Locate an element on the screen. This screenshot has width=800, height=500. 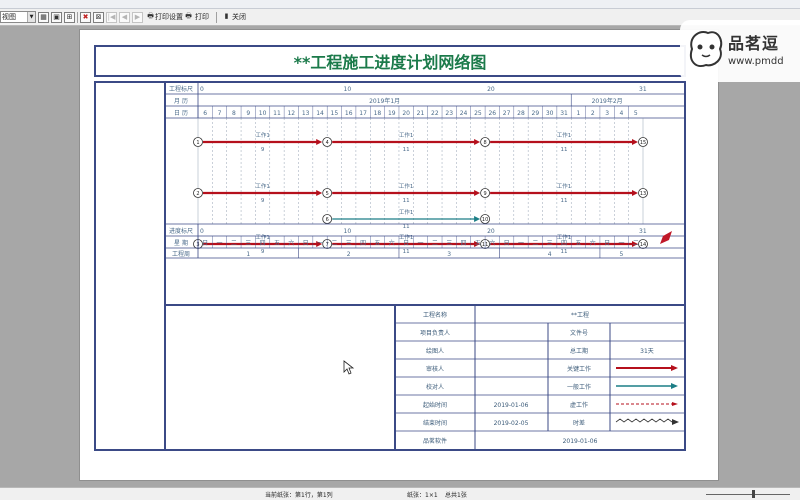
bottom-ruler-tick: 0 is located at coordinates (202, 231).